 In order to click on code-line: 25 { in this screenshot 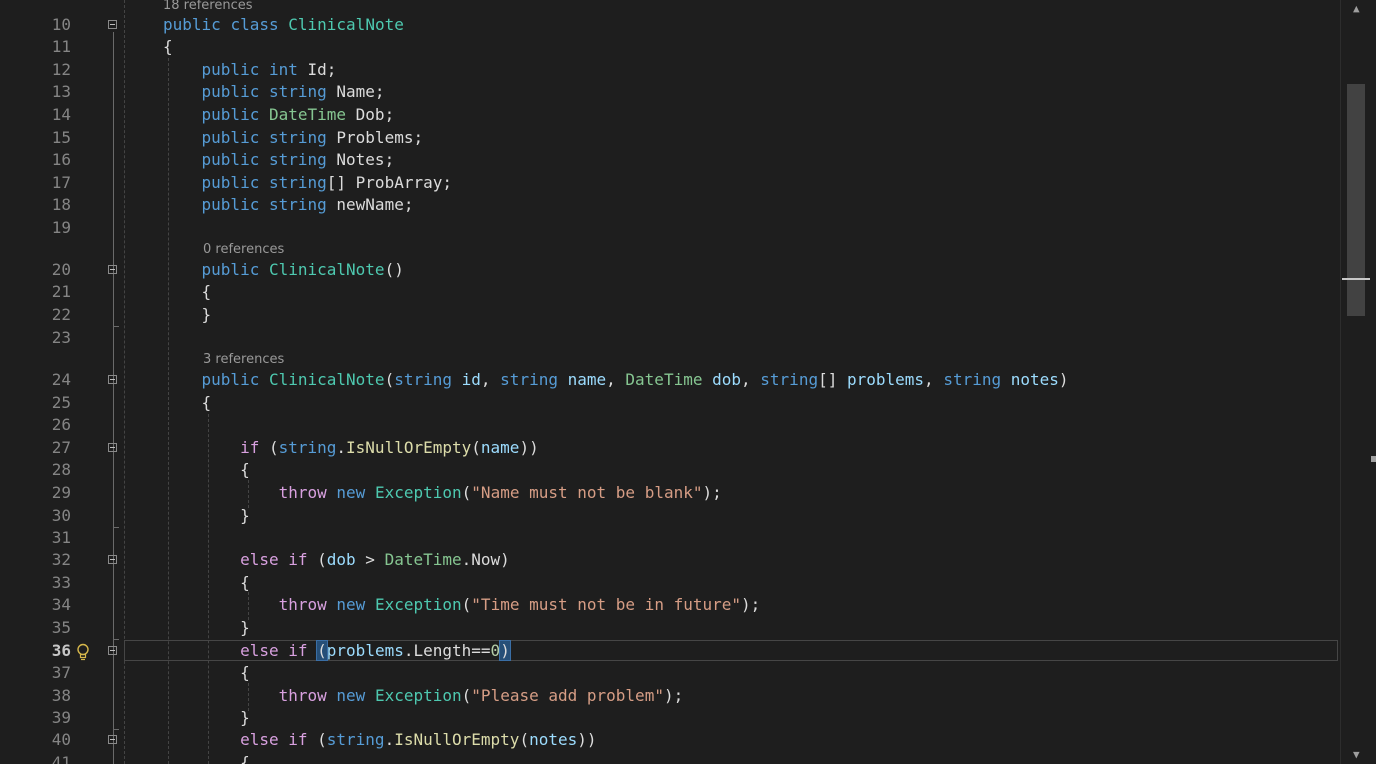, I will do `click(670, 403)`.